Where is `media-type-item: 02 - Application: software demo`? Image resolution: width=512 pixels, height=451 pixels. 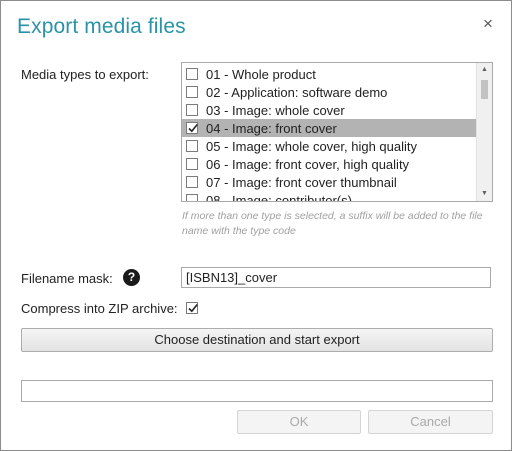
media-type-item: 02 - Application: software demo is located at coordinates (329, 92).